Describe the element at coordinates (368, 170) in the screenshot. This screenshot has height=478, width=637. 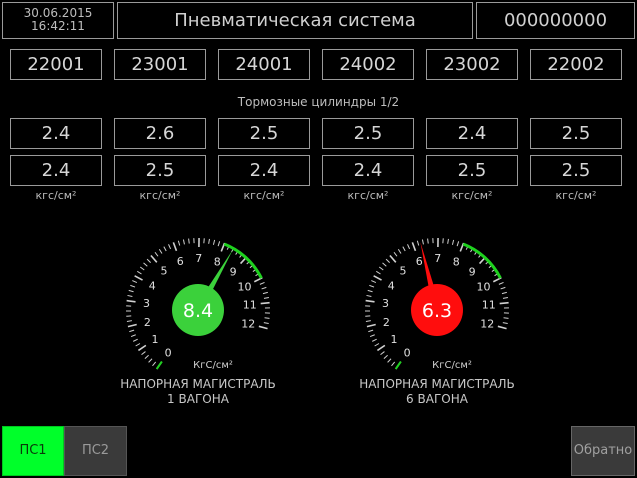
I see `brake-cyl2-car4: 2.4` at that location.